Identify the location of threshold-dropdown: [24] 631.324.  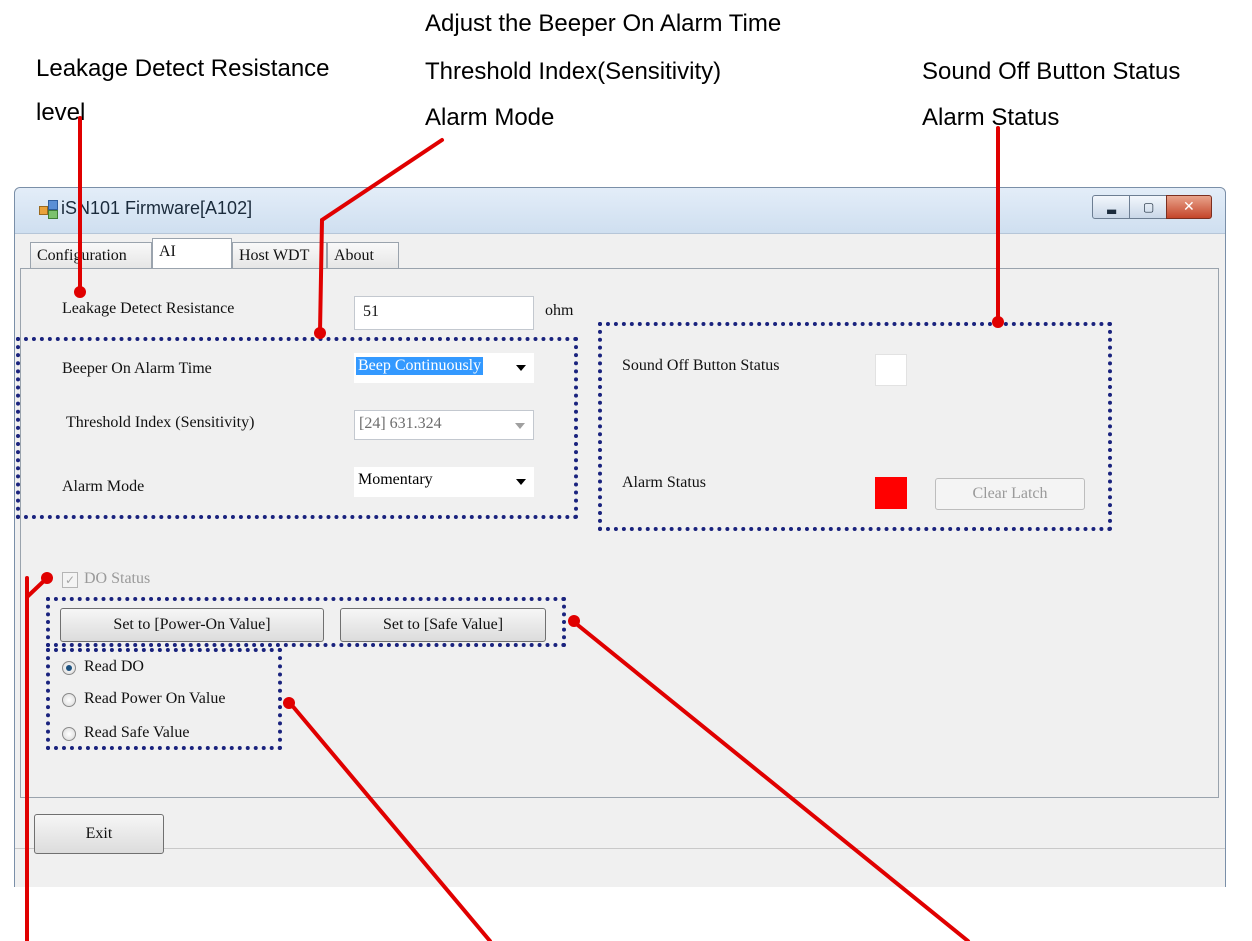
(444, 425).